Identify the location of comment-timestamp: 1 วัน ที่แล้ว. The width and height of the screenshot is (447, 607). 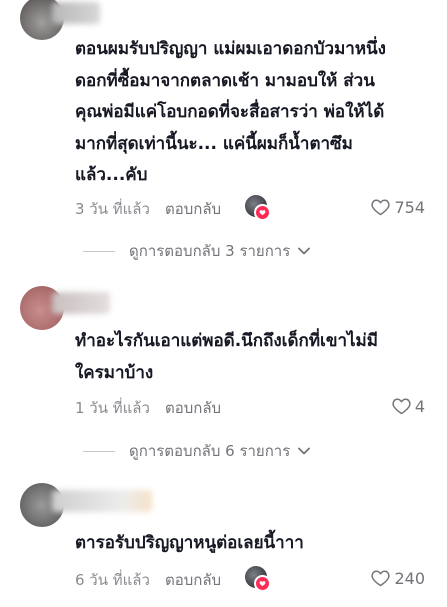
(112, 408).